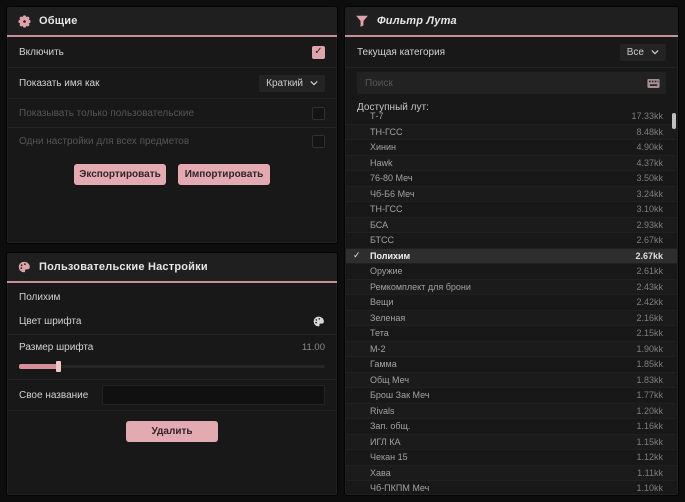 The image size is (685, 502). I want to click on loot-item-value: 1.10kk, so click(649, 488).